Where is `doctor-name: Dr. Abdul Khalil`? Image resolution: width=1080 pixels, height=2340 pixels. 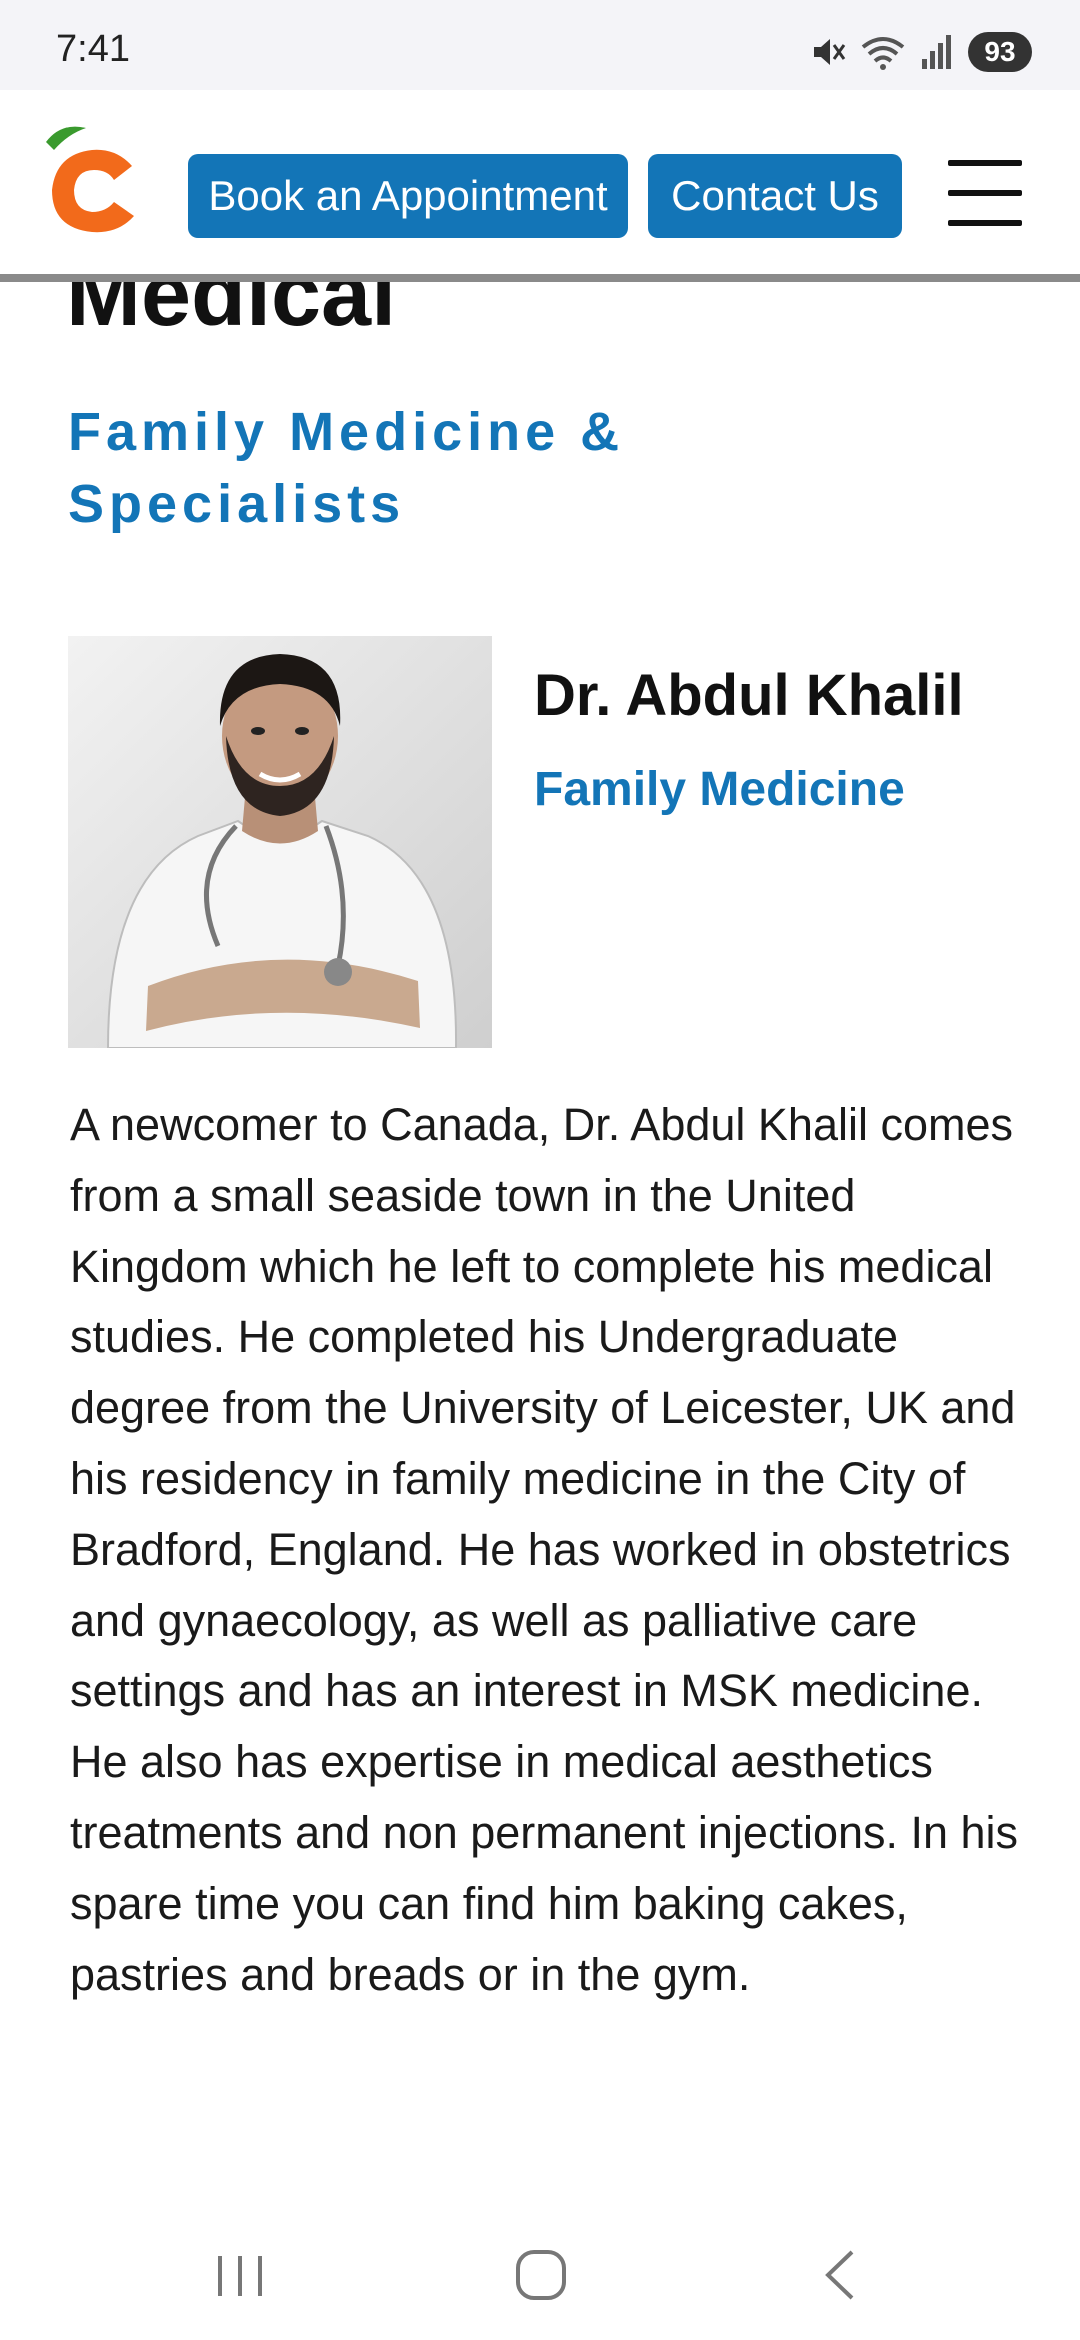
doctor-name: Dr. Abdul Khalil is located at coordinates (749, 695).